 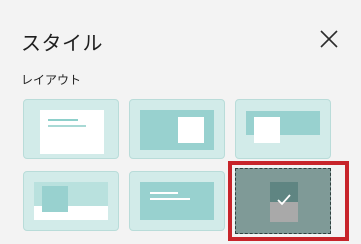 I want to click on layout-option-image-left-band, so click(x=283, y=129).